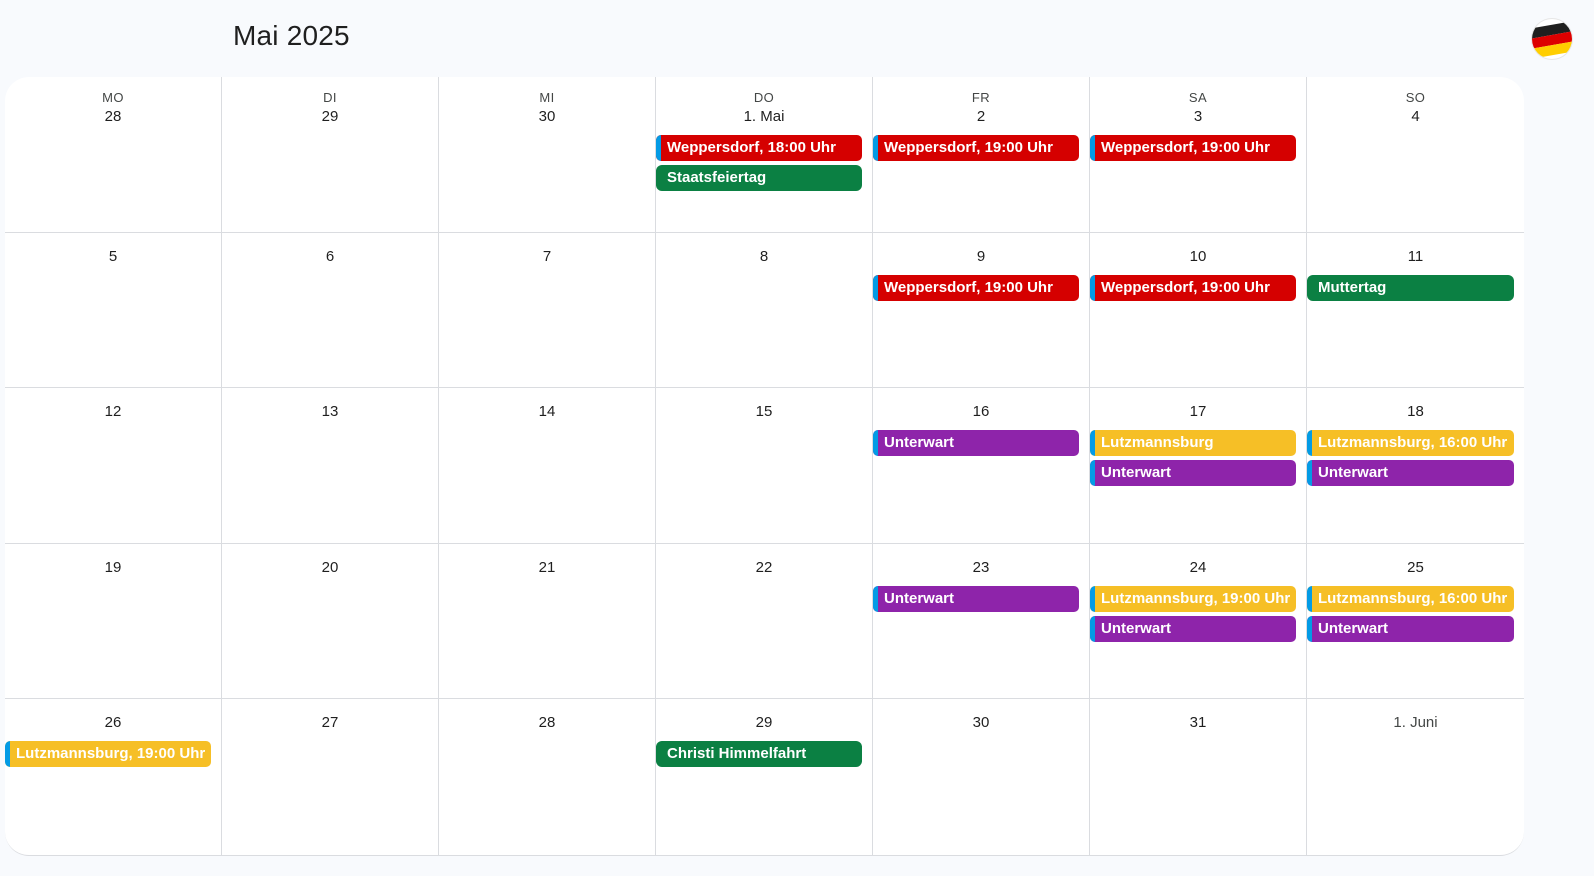 Image resolution: width=1594 pixels, height=876 pixels. What do you see at coordinates (759, 148) in the screenshot?
I see `event-chip: Weppersdorf, 18:00 Uhr` at bounding box center [759, 148].